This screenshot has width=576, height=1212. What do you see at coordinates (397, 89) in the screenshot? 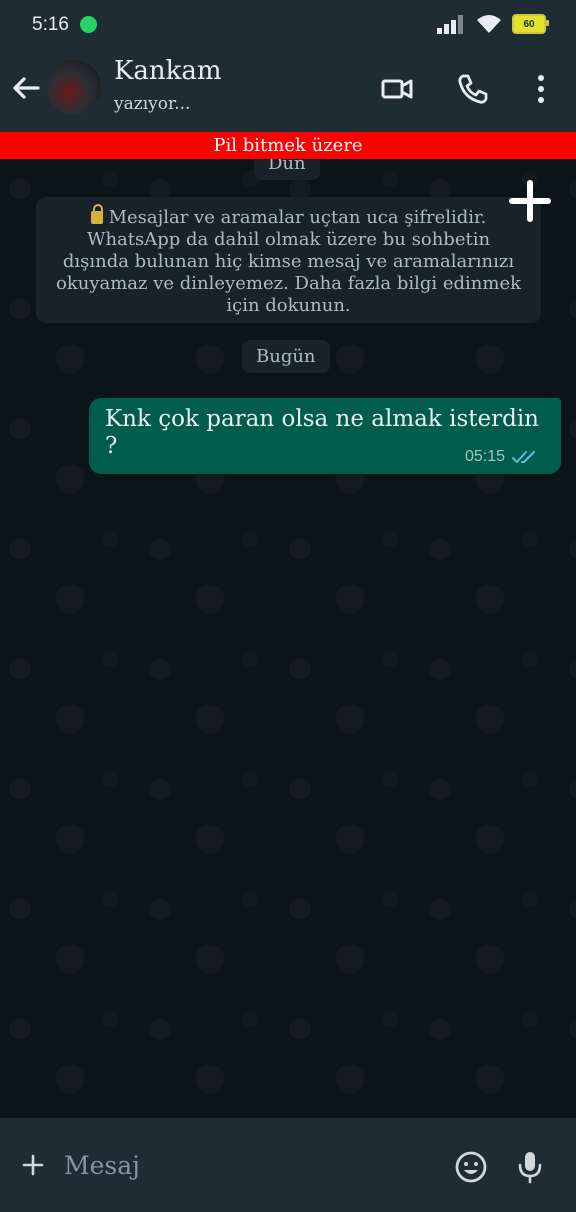
I see `video-call-icon` at bounding box center [397, 89].